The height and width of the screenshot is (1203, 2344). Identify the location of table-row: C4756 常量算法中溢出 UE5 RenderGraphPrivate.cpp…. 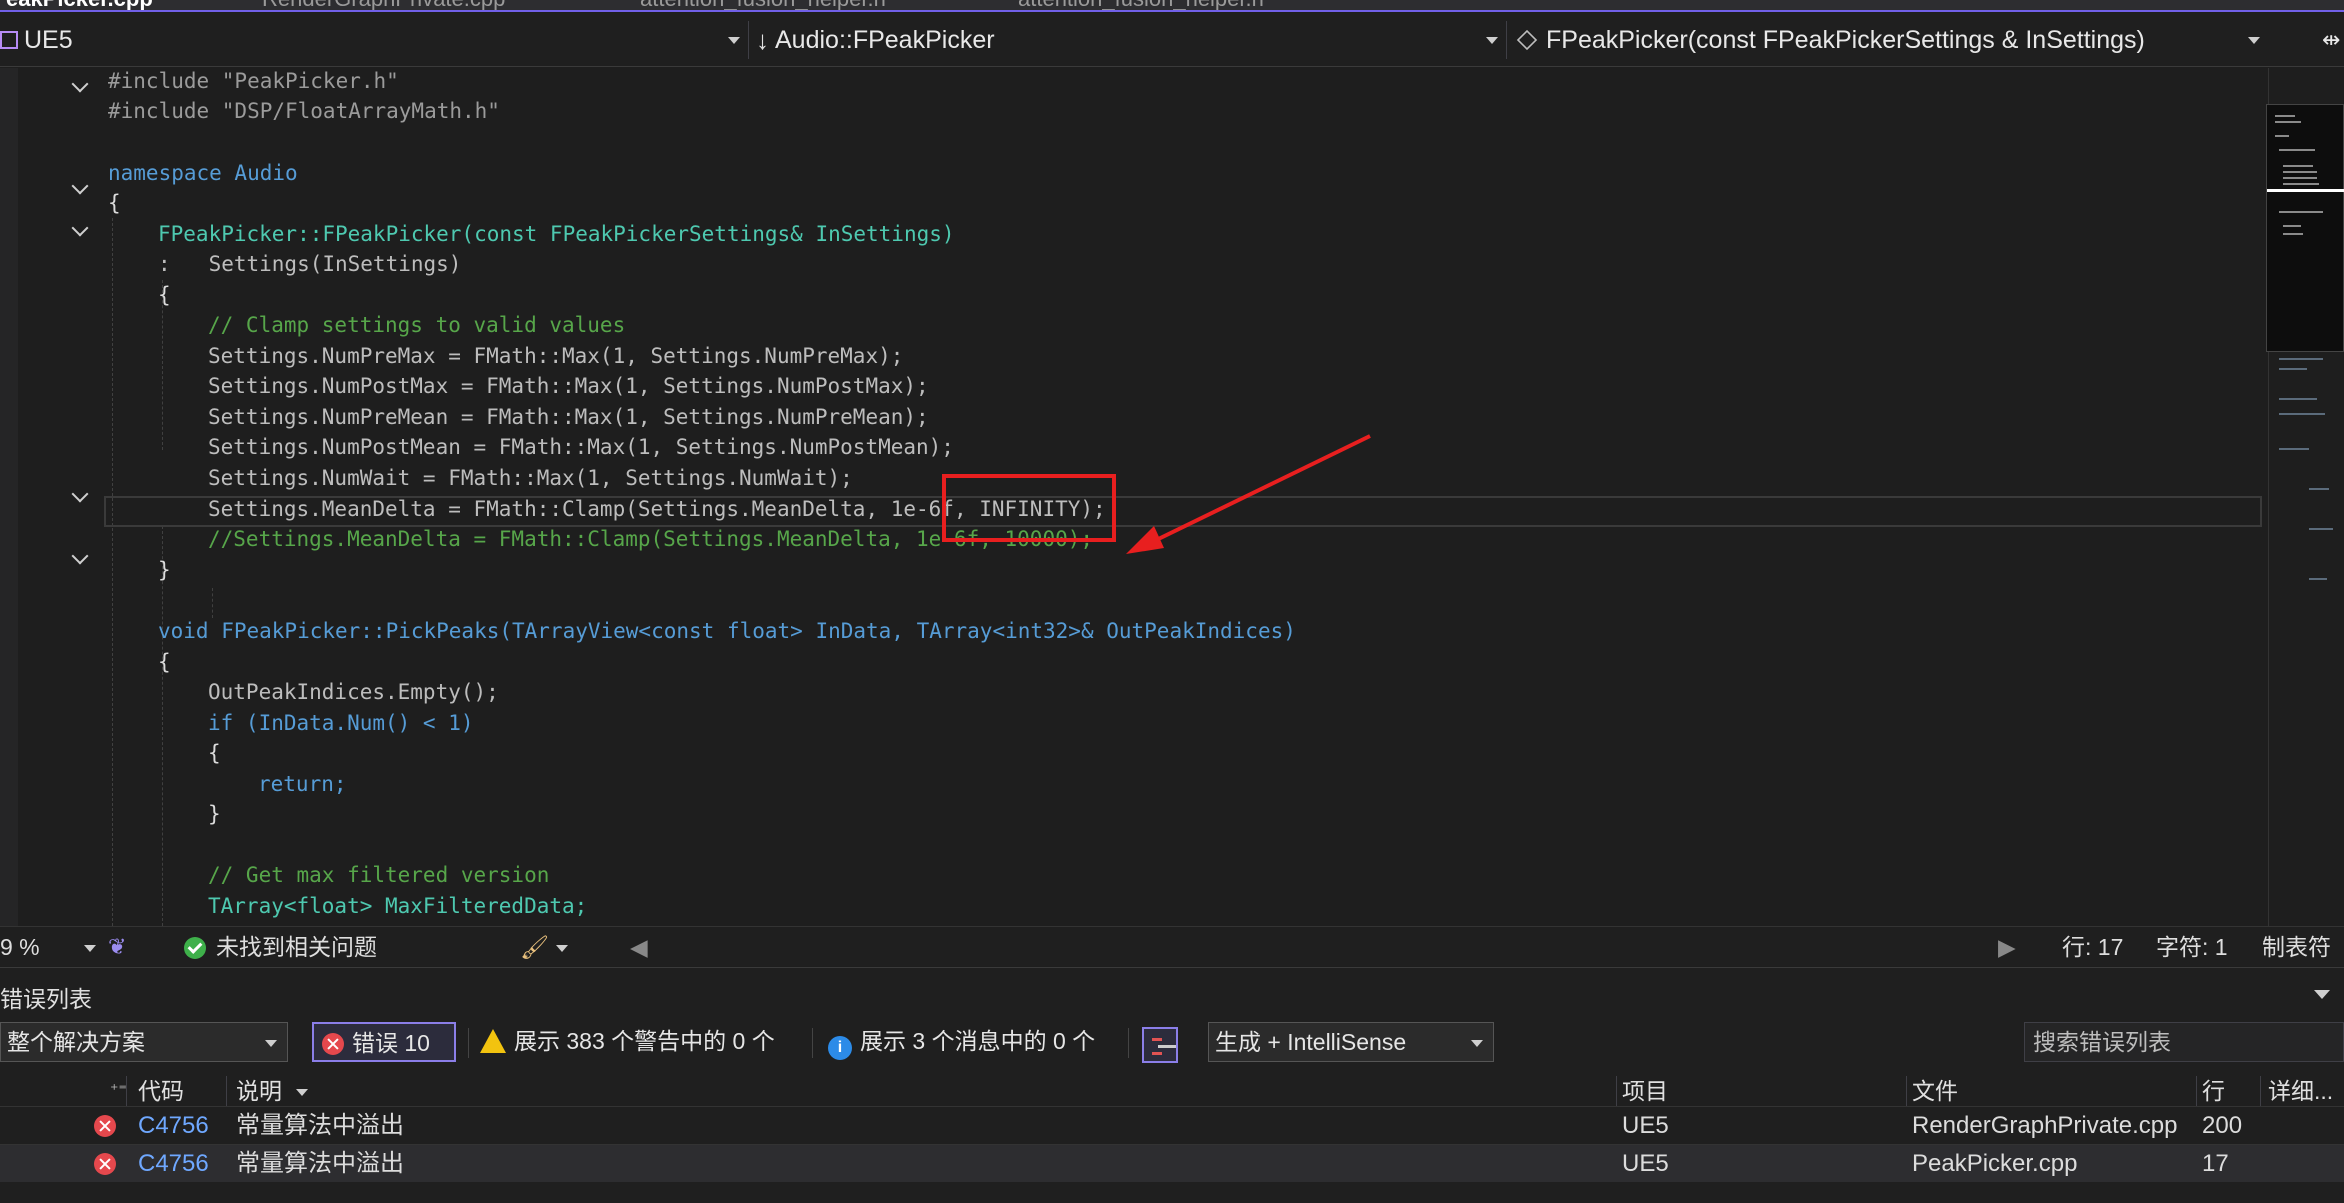
(1172, 1125).